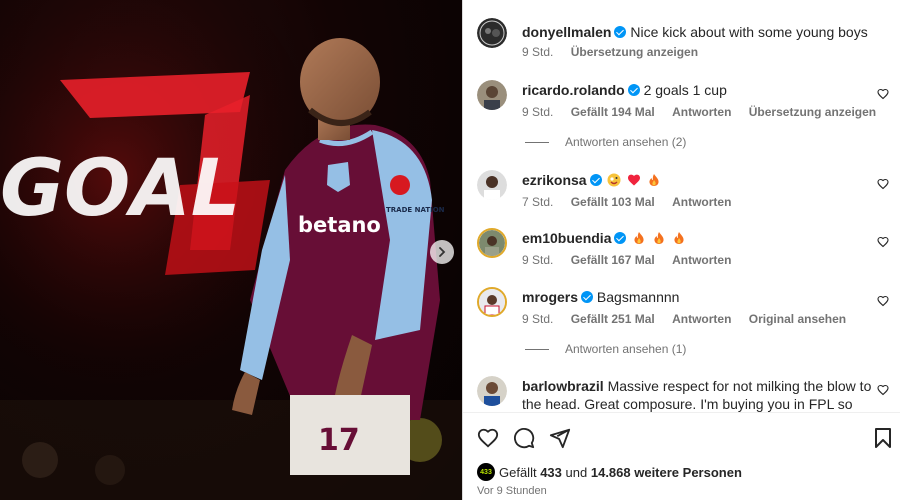  Describe the element at coordinates (685, 90) in the screenshot. I see `comment-text: 2 goals 1 cup` at that location.